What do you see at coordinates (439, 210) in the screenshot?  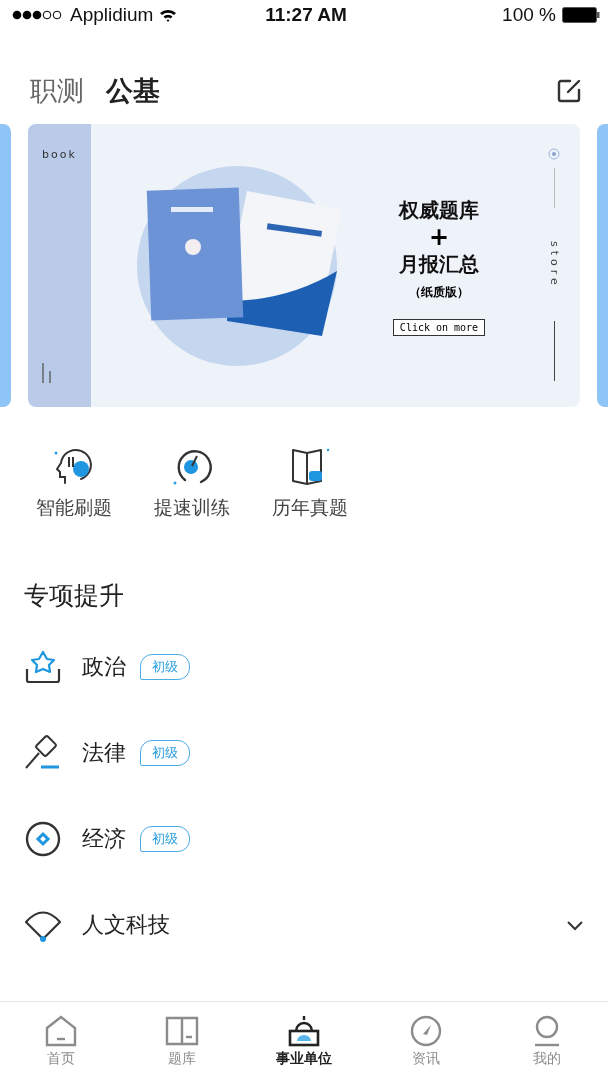 I see `banner-headline: 权威题库` at bounding box center [439, 210].